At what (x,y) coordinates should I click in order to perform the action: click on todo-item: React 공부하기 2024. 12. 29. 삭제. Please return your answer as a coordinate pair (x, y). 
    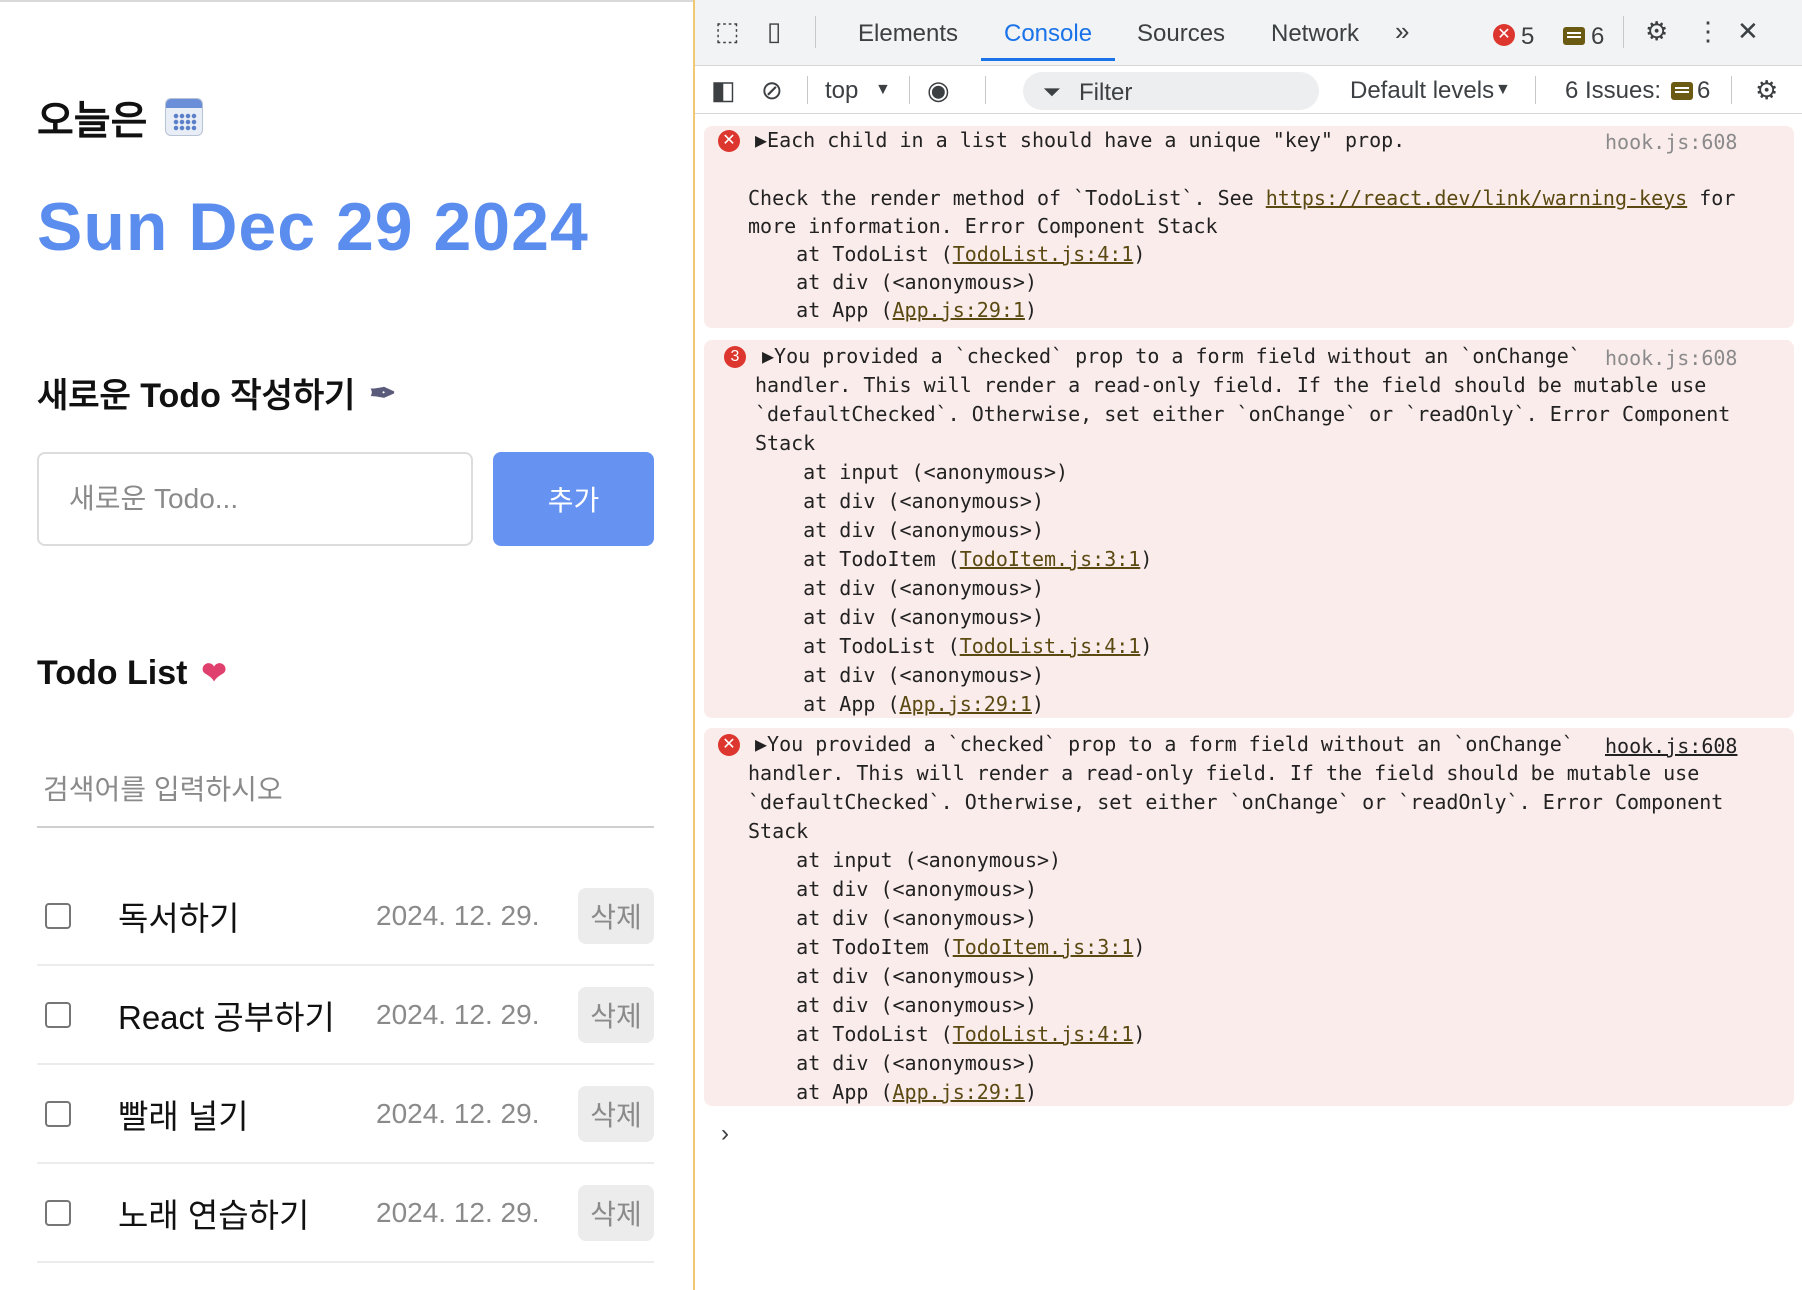
    Looking at the image, I should click on (345, 1015).